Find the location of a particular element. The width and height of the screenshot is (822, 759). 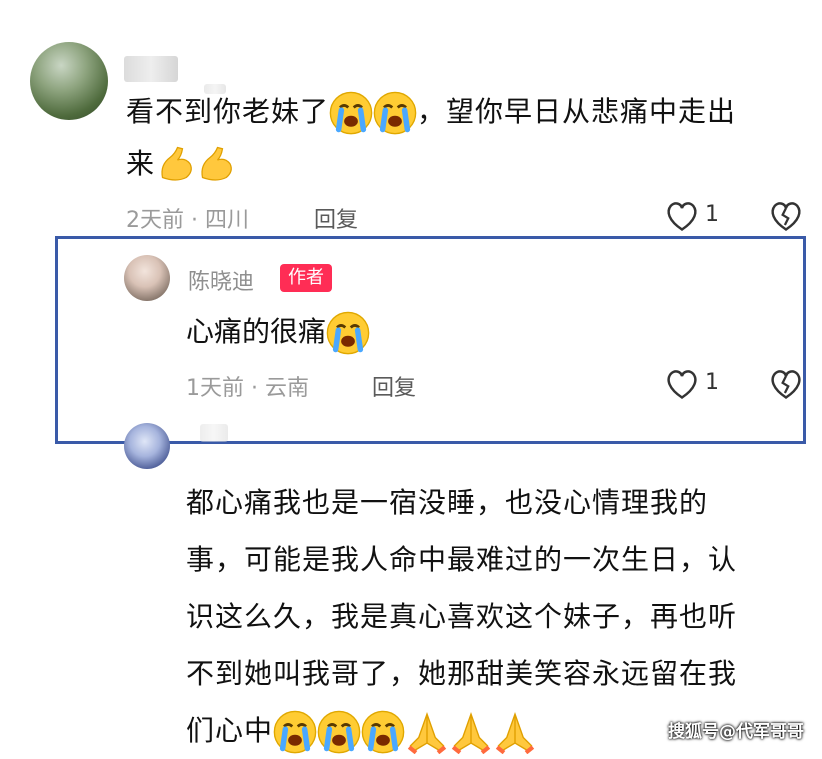

comment-line: 们心中 is located at coordinates (230, 730).